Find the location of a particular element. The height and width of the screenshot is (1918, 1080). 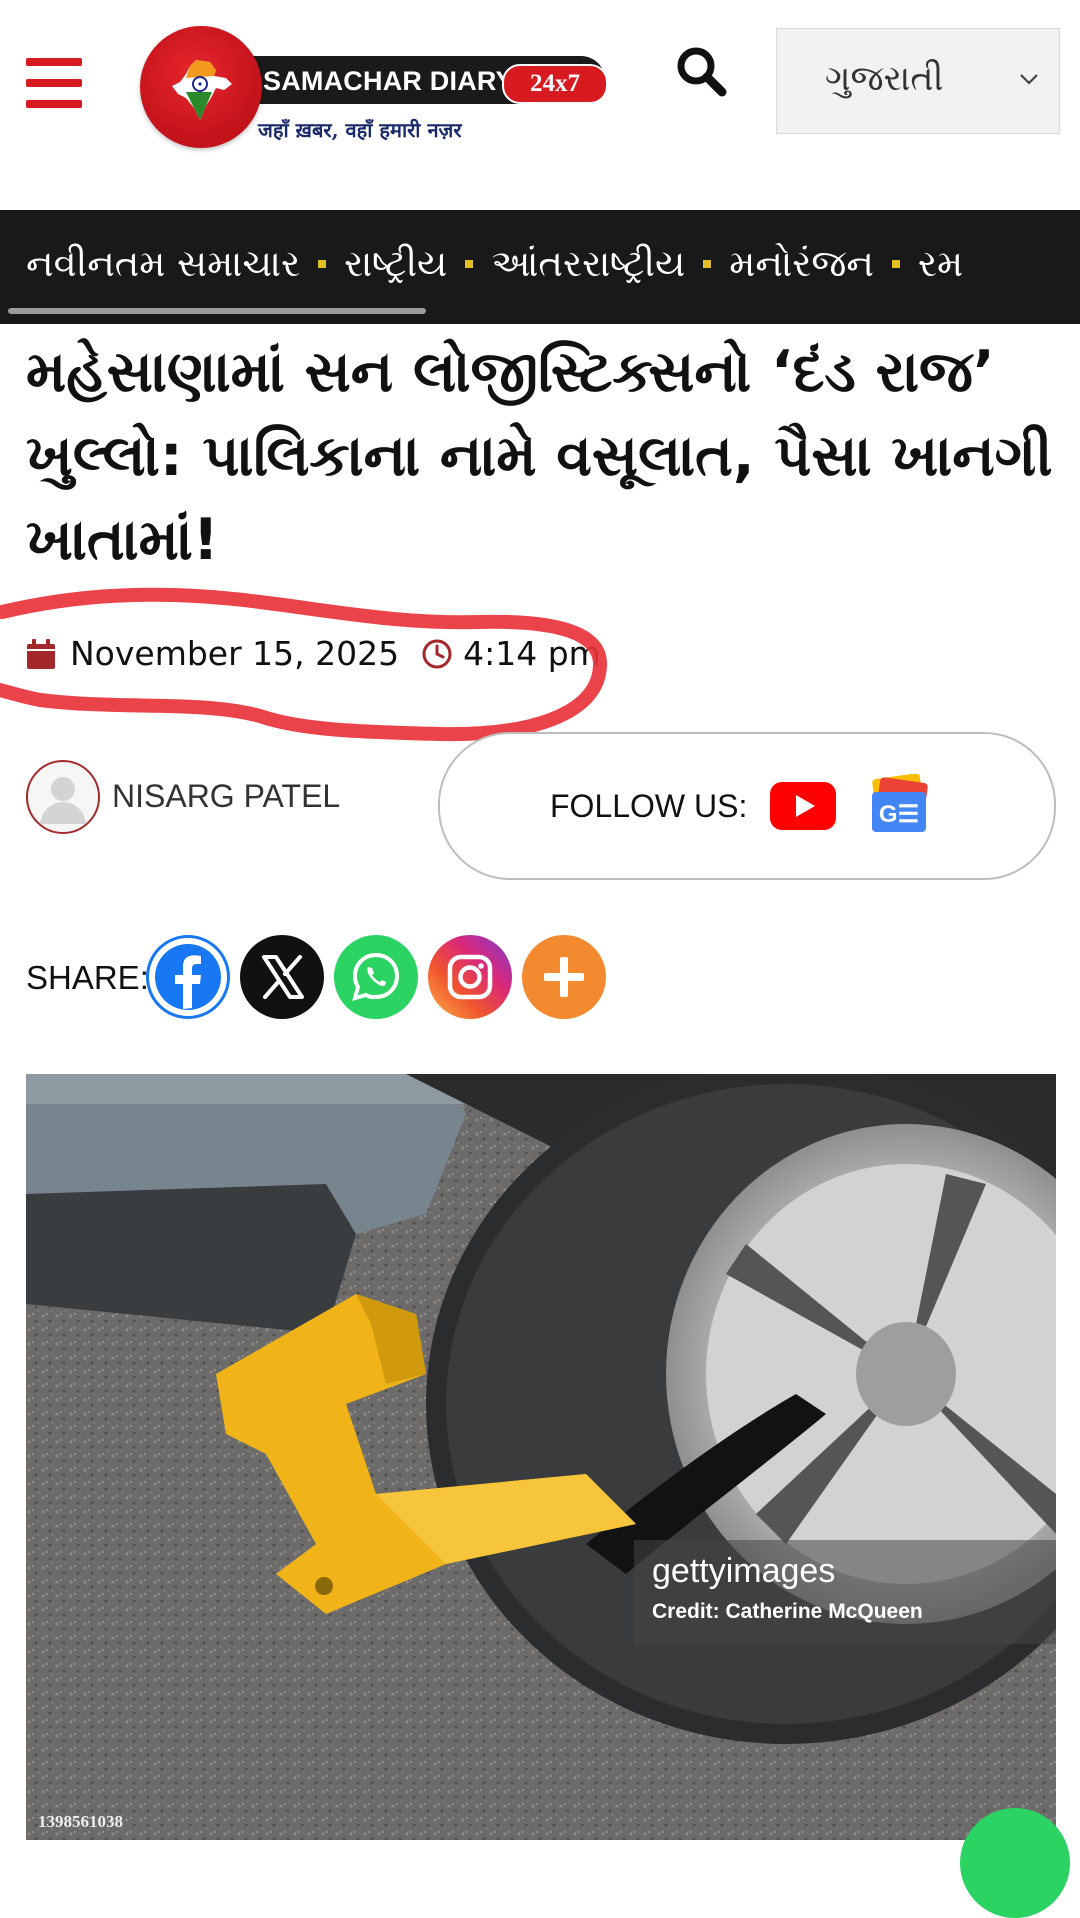

logo-badge is located at coordinates (201, 87).